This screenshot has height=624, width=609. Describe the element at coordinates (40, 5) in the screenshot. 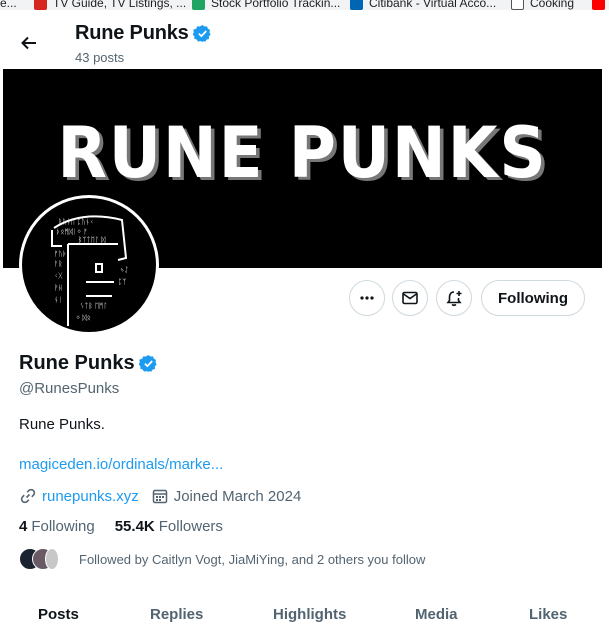

I see `tvguide-icon` at that location.